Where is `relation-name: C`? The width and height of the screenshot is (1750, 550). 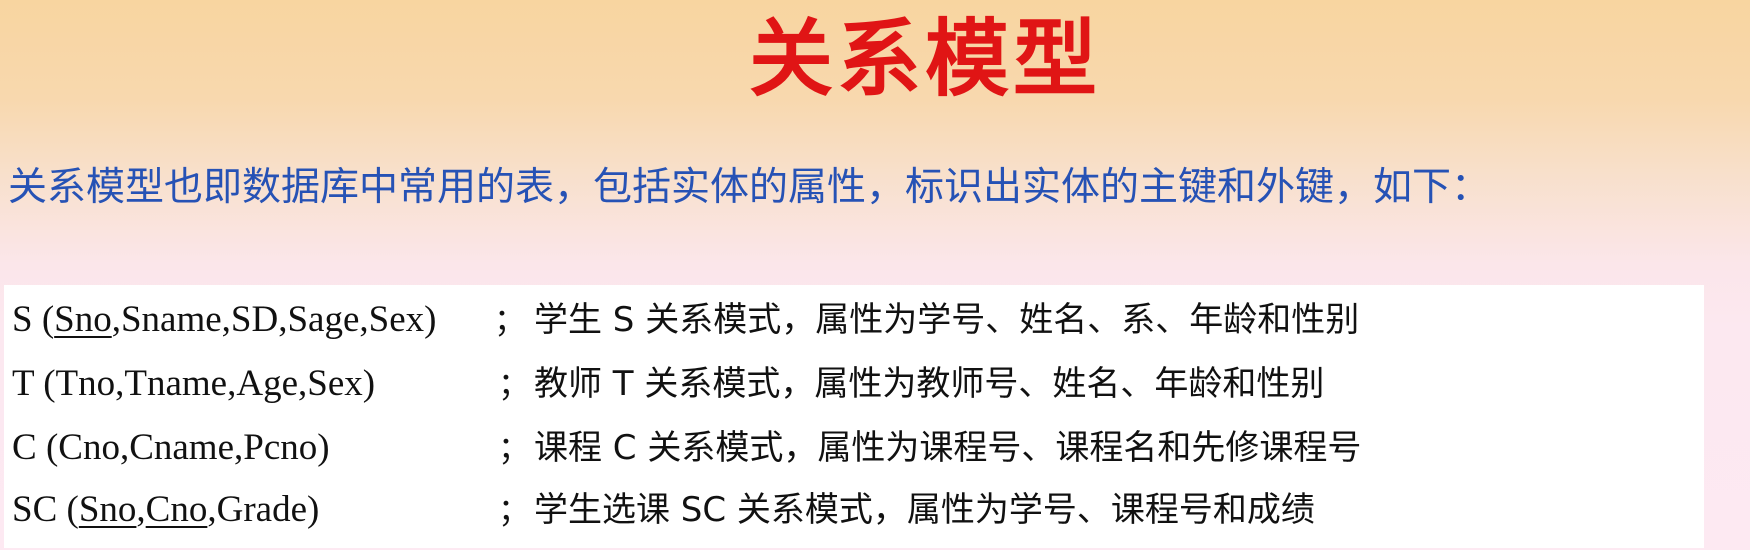 relation-name: C is located at coordinates (24, 447).